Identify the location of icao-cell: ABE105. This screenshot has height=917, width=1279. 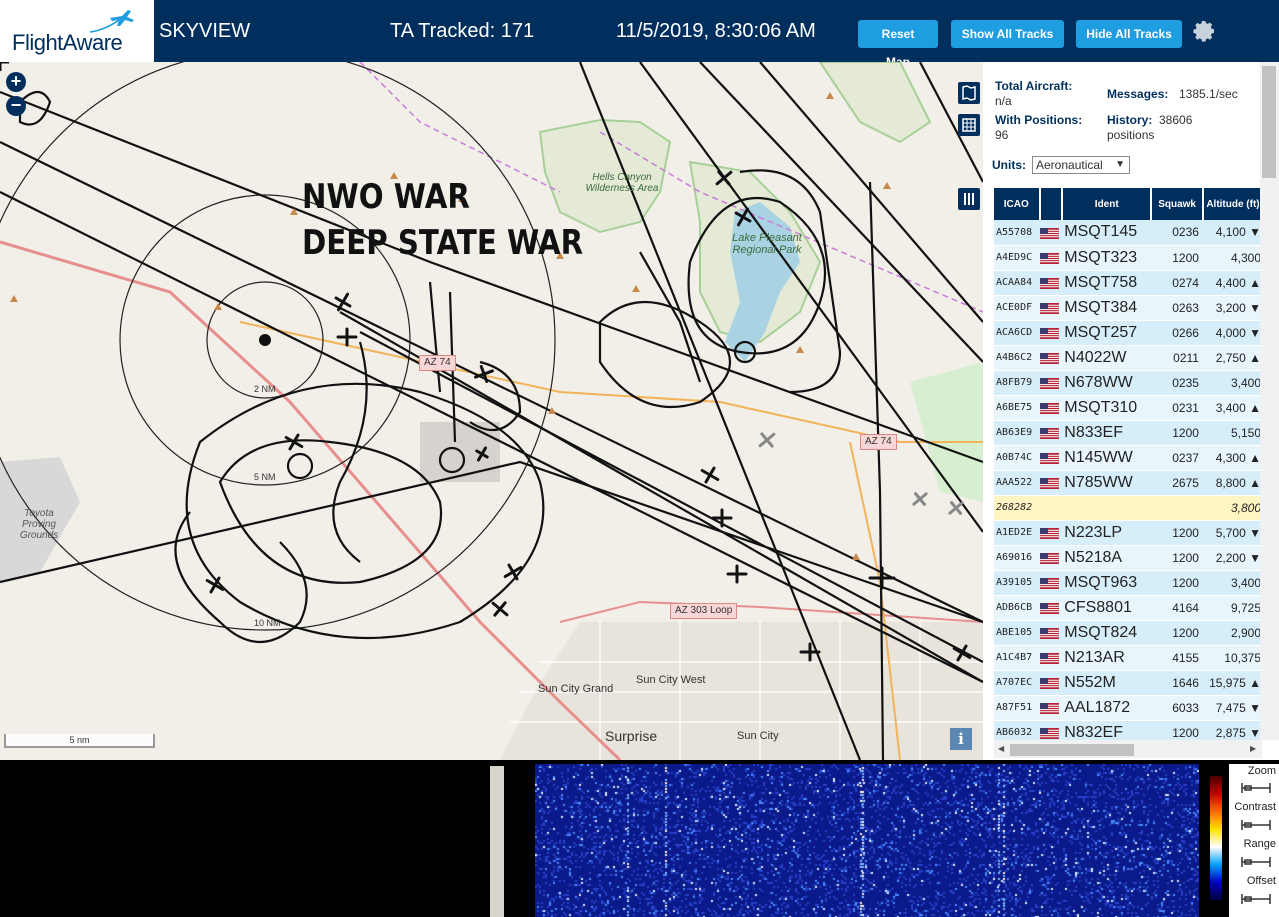
(1017, 633).